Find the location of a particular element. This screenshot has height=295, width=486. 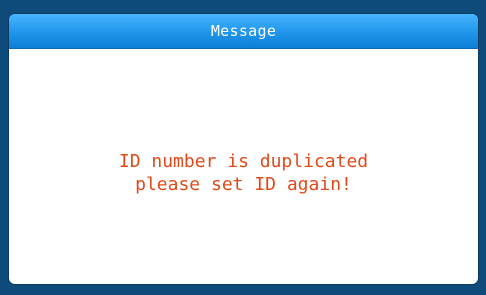

dialog-titlebar: Message is located at coordinates (243, 31).